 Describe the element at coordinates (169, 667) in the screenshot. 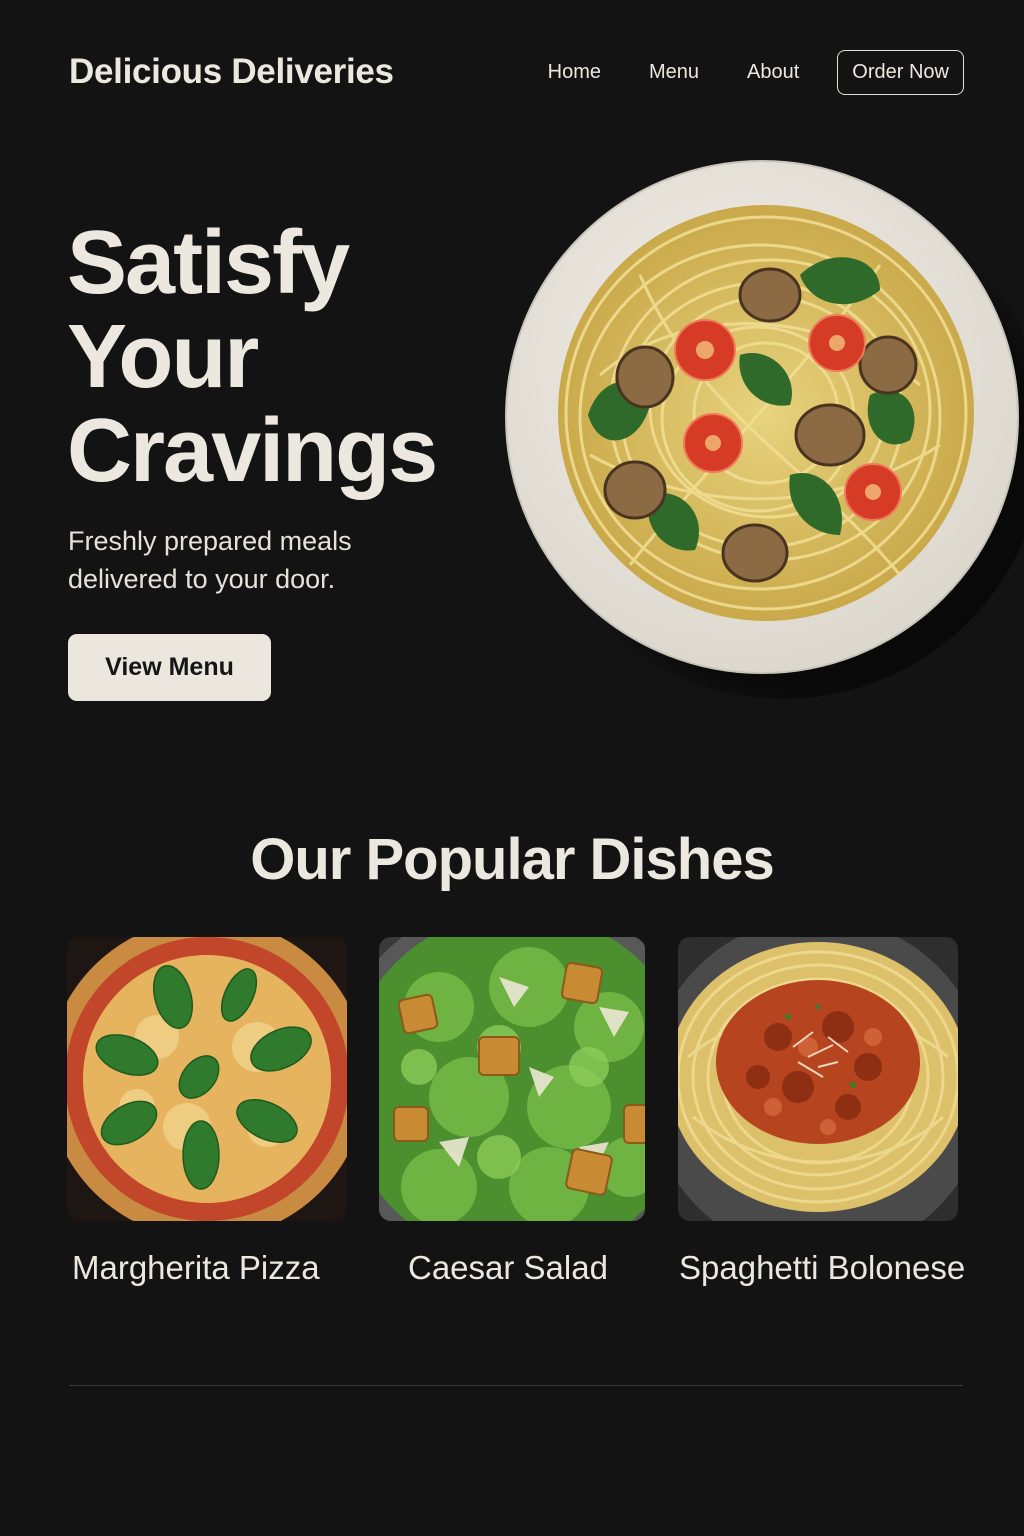

I see `view-menu-button: View Menu` at that location.